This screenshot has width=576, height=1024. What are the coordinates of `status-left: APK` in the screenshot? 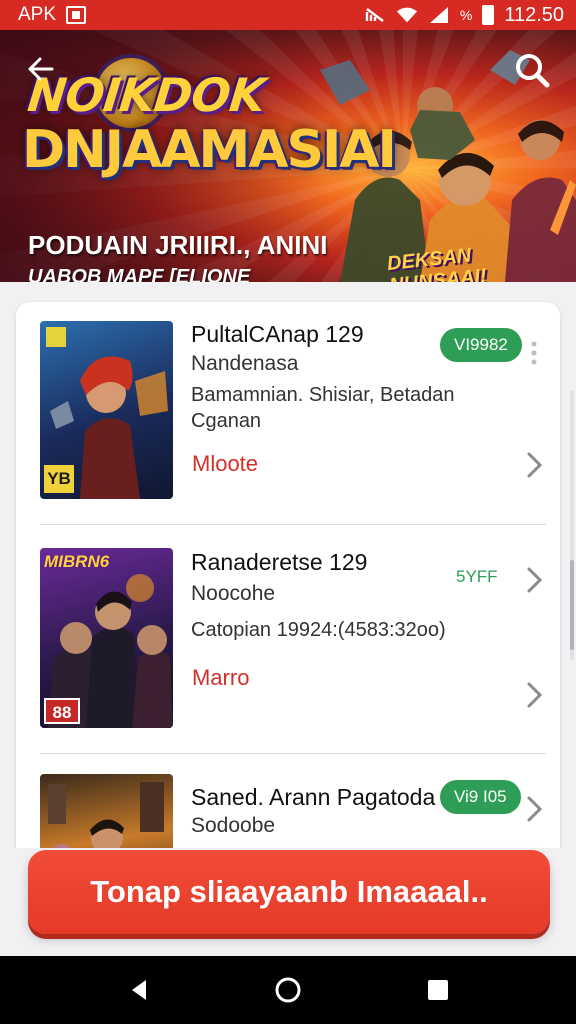 It's located at (52, 15).